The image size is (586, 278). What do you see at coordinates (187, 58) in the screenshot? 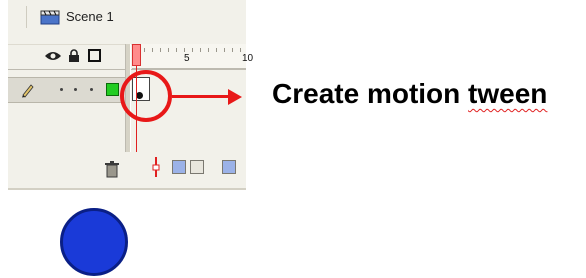
I see `ruler-label-5: 5` at bounding box center [187, 58].